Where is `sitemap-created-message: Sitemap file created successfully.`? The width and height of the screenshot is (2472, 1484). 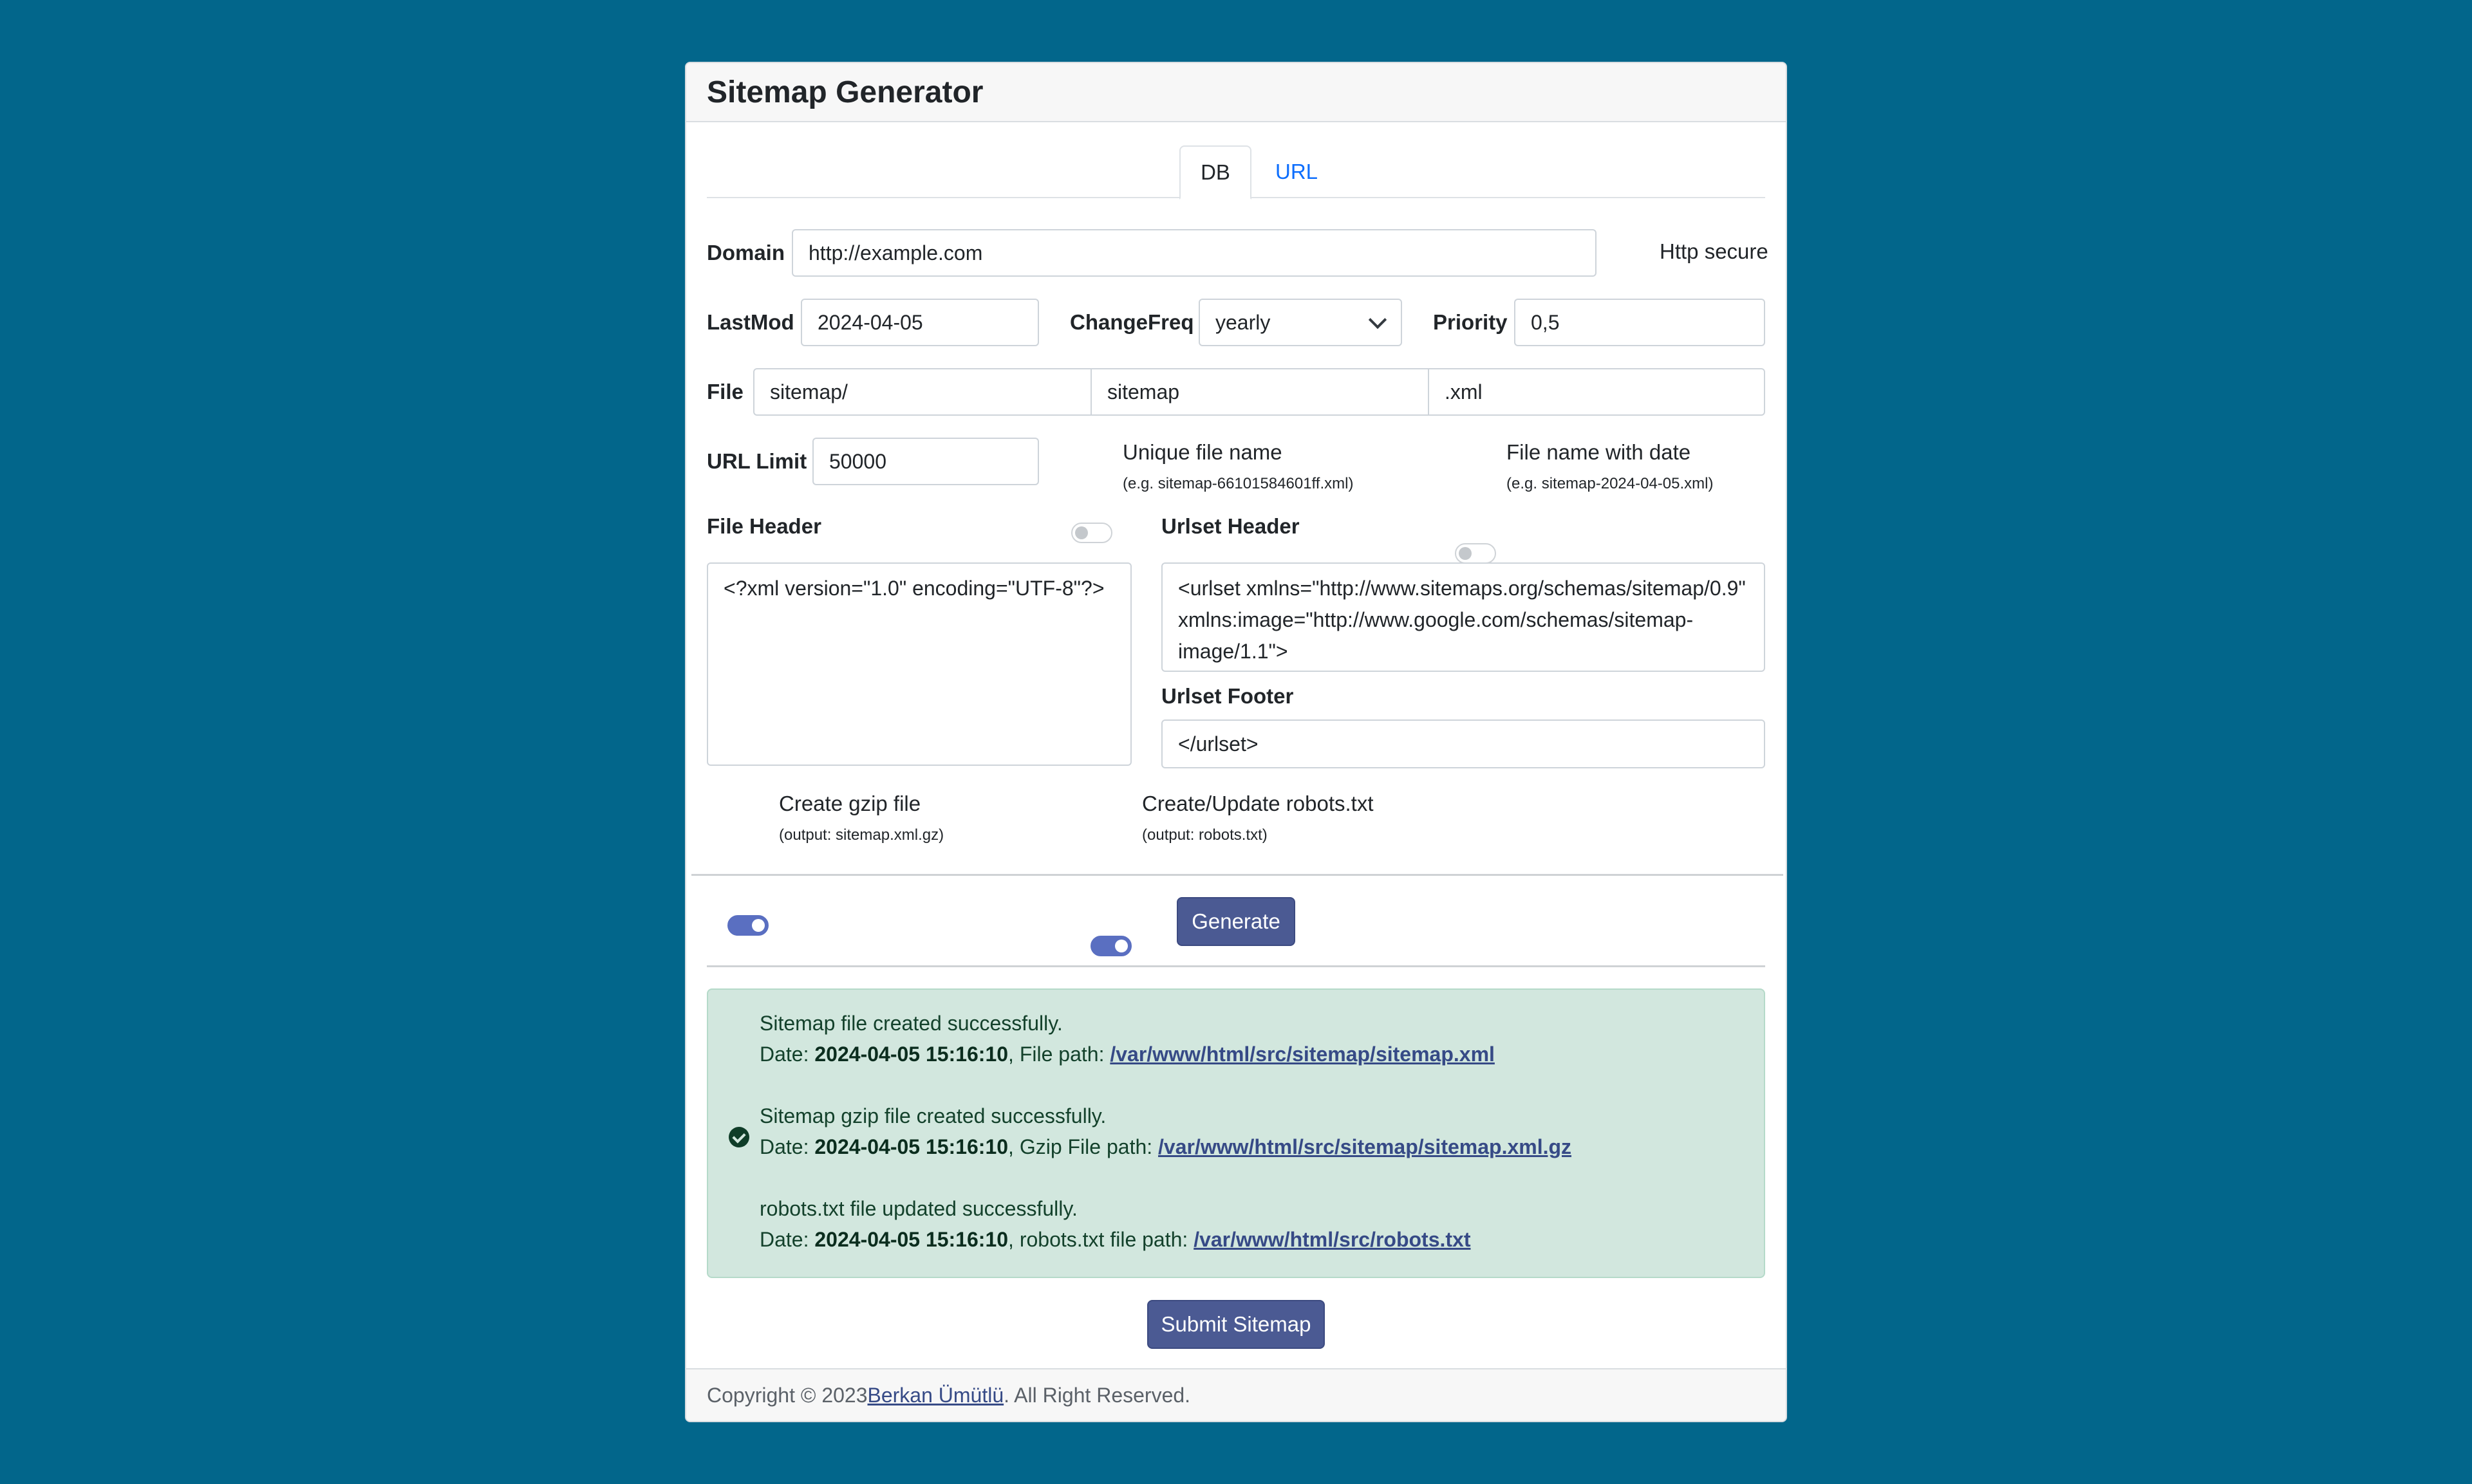 sitemap-created-message: Sitemap file created successfully. is located at coordinates (911, 1023).